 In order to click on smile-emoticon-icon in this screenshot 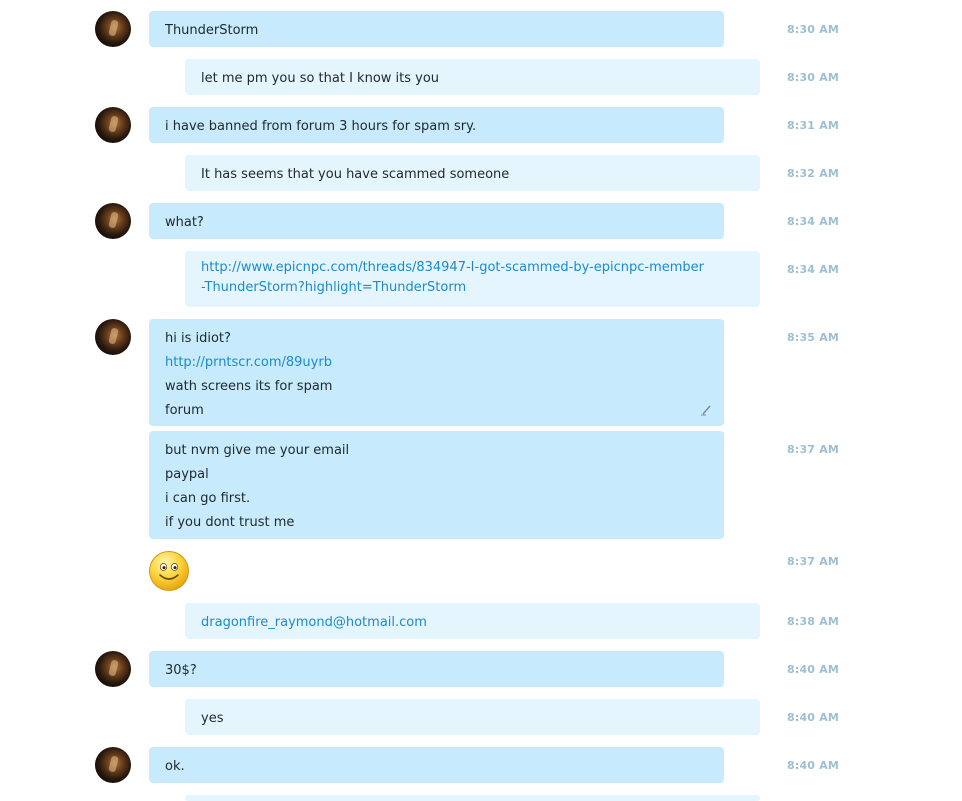, I will do `click(169, 571)`.